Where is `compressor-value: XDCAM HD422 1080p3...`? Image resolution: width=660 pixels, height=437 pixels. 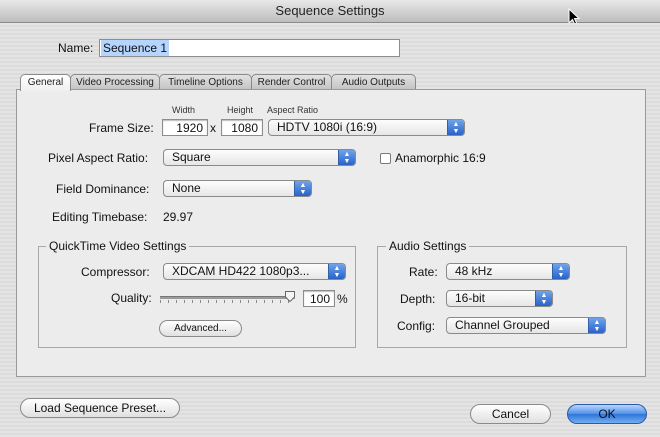 compressor-value: XDCAM HD422 1080p3... is located at coordinates (241, 271).